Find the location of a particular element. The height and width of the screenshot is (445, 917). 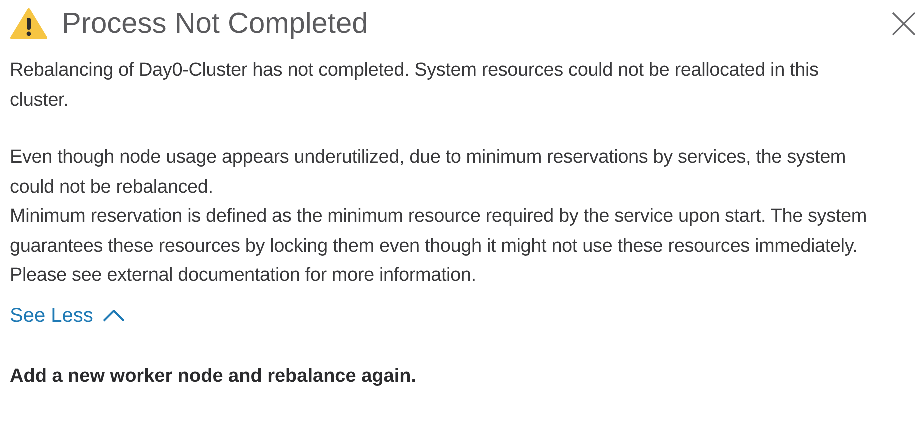

summary-text: Rebalancing of Day0-Cluster has not completed. System resources could not be reallocated in this cluster. is located at coordinates (415, 85).